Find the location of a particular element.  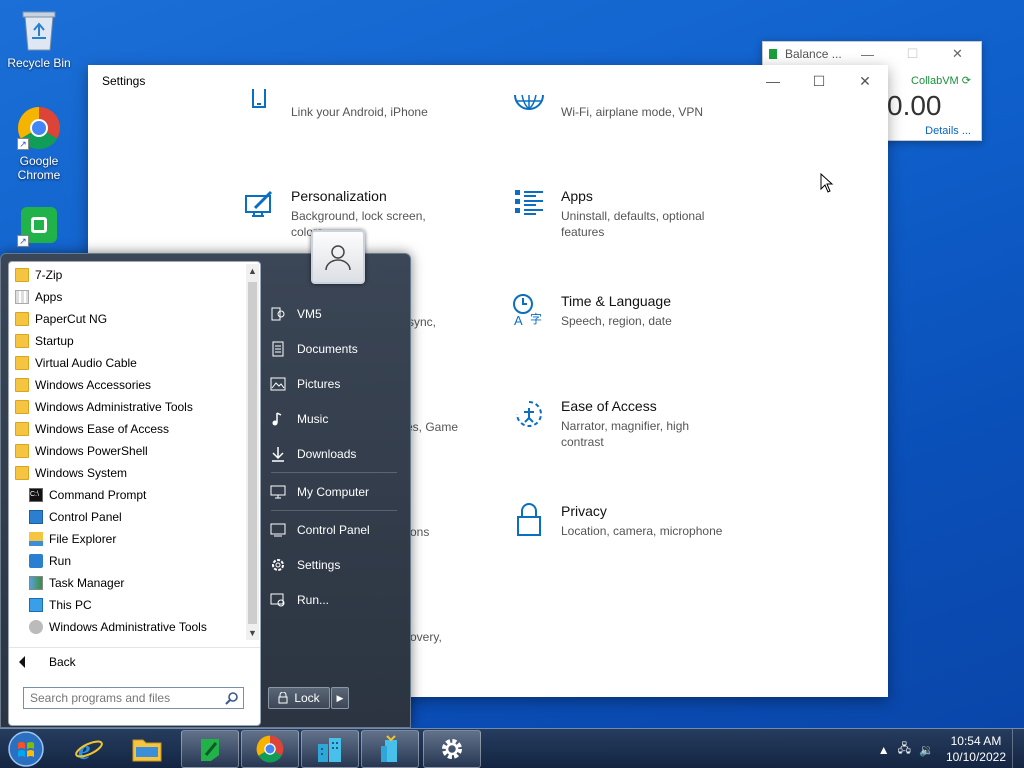

start-button is located at coordinates (26, 749).